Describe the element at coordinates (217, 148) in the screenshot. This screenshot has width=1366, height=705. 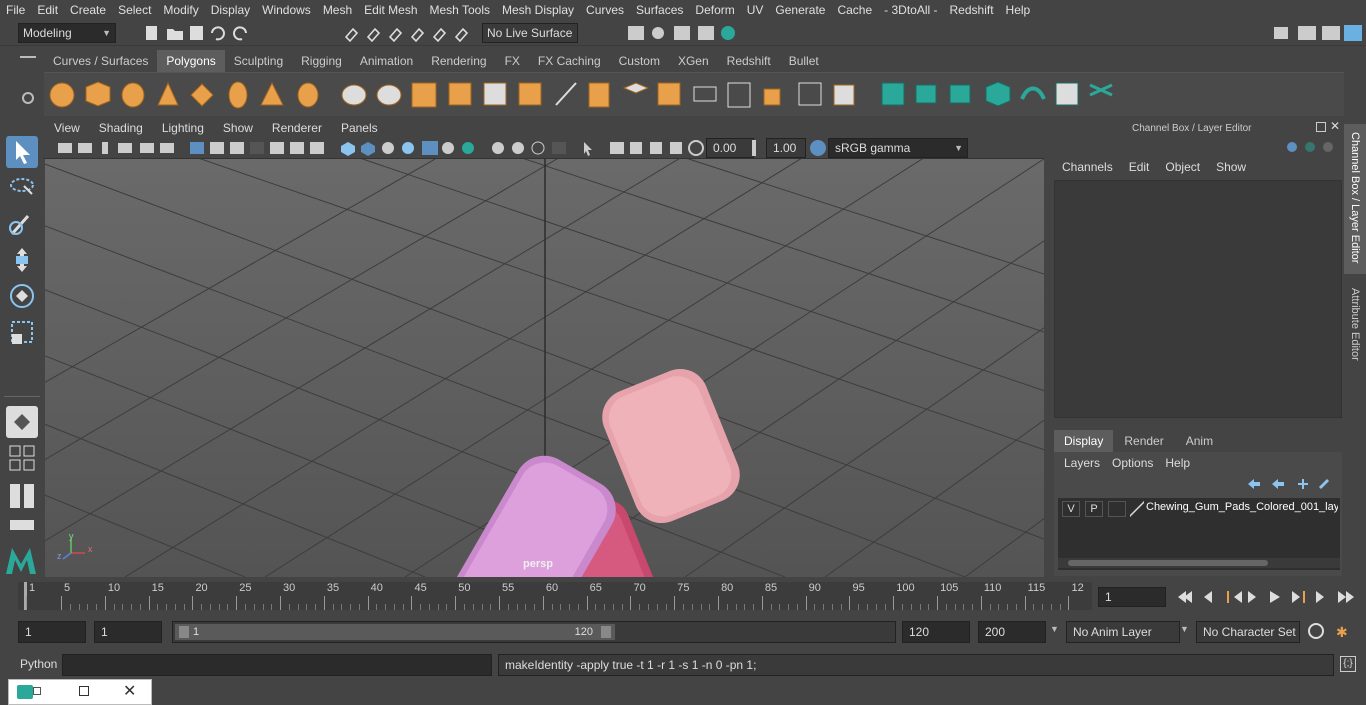
I see `film-gate-icon` at that location.